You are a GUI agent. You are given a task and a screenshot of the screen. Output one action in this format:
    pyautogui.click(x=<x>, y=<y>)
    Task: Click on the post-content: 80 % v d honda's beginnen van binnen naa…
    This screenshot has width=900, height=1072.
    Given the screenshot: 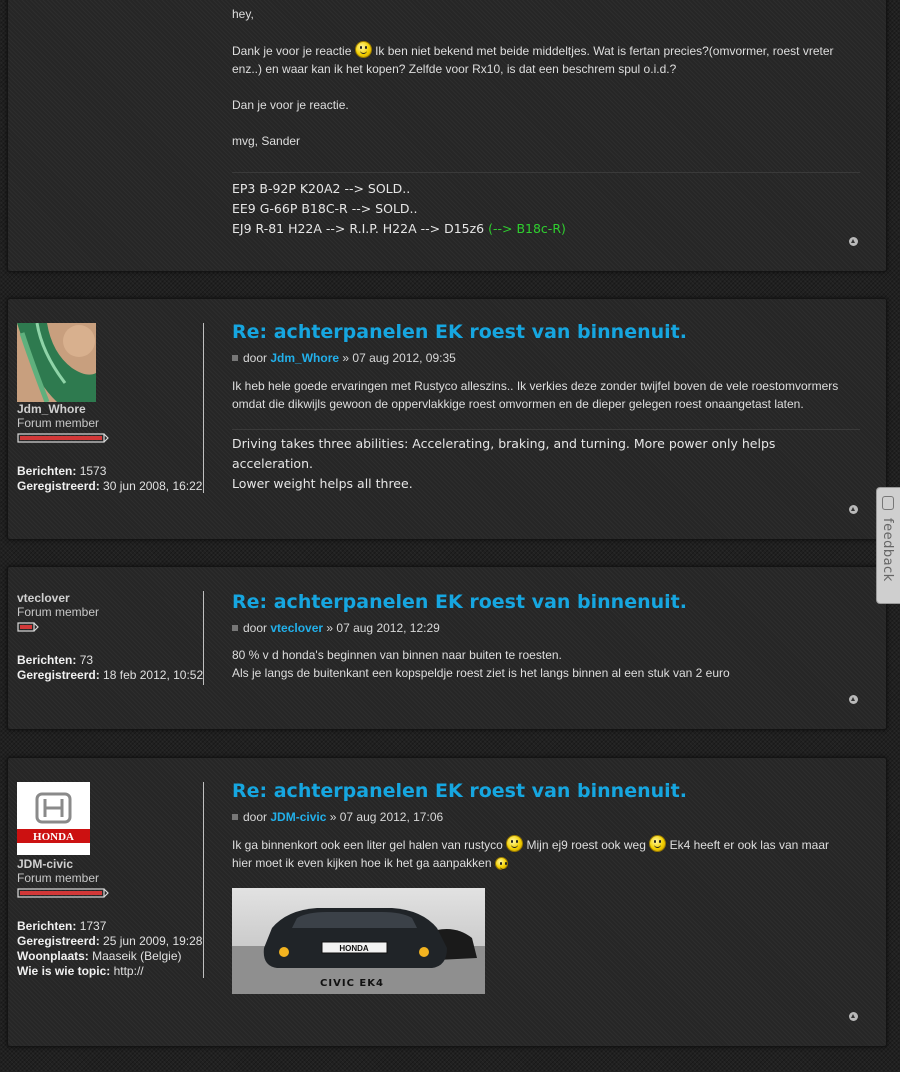 What is the action you would take?
    pyautogui.click(x=481, y=664)
    